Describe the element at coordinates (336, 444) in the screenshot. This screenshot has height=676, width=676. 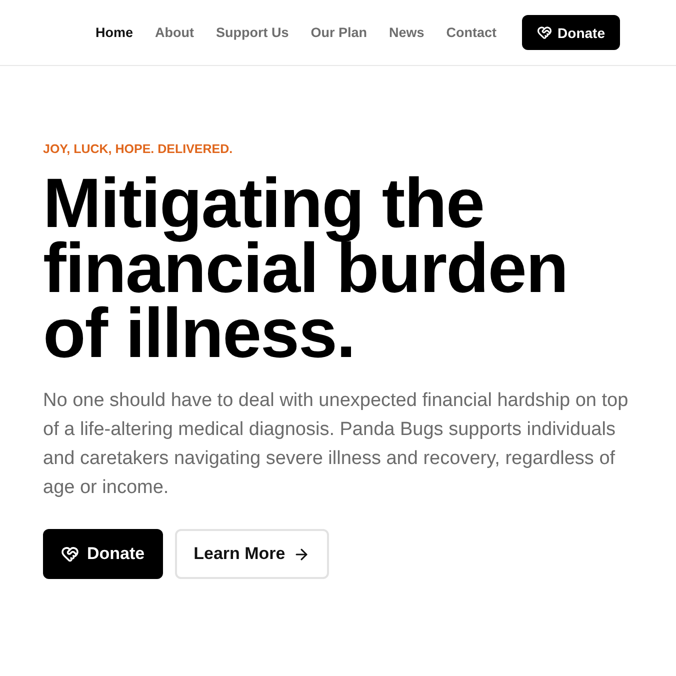
I see `hero-description: No one should have to deal with unexpected financial hardship on top of a life-altering medical diagnosis. Panda Bugs supports individuals and caretakers navigating severe illness and recovery, regardless of age or income.` at that location.